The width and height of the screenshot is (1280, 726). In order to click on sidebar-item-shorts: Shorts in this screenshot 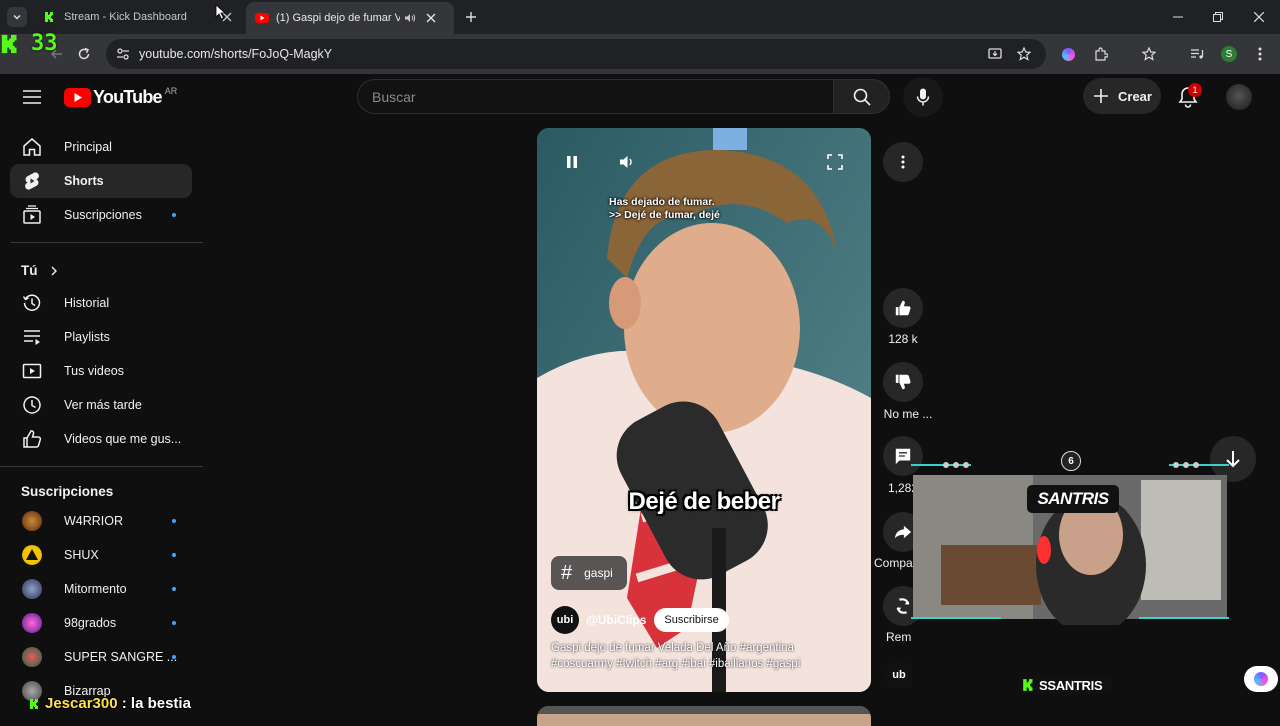, I will do `click(101, 181)`.